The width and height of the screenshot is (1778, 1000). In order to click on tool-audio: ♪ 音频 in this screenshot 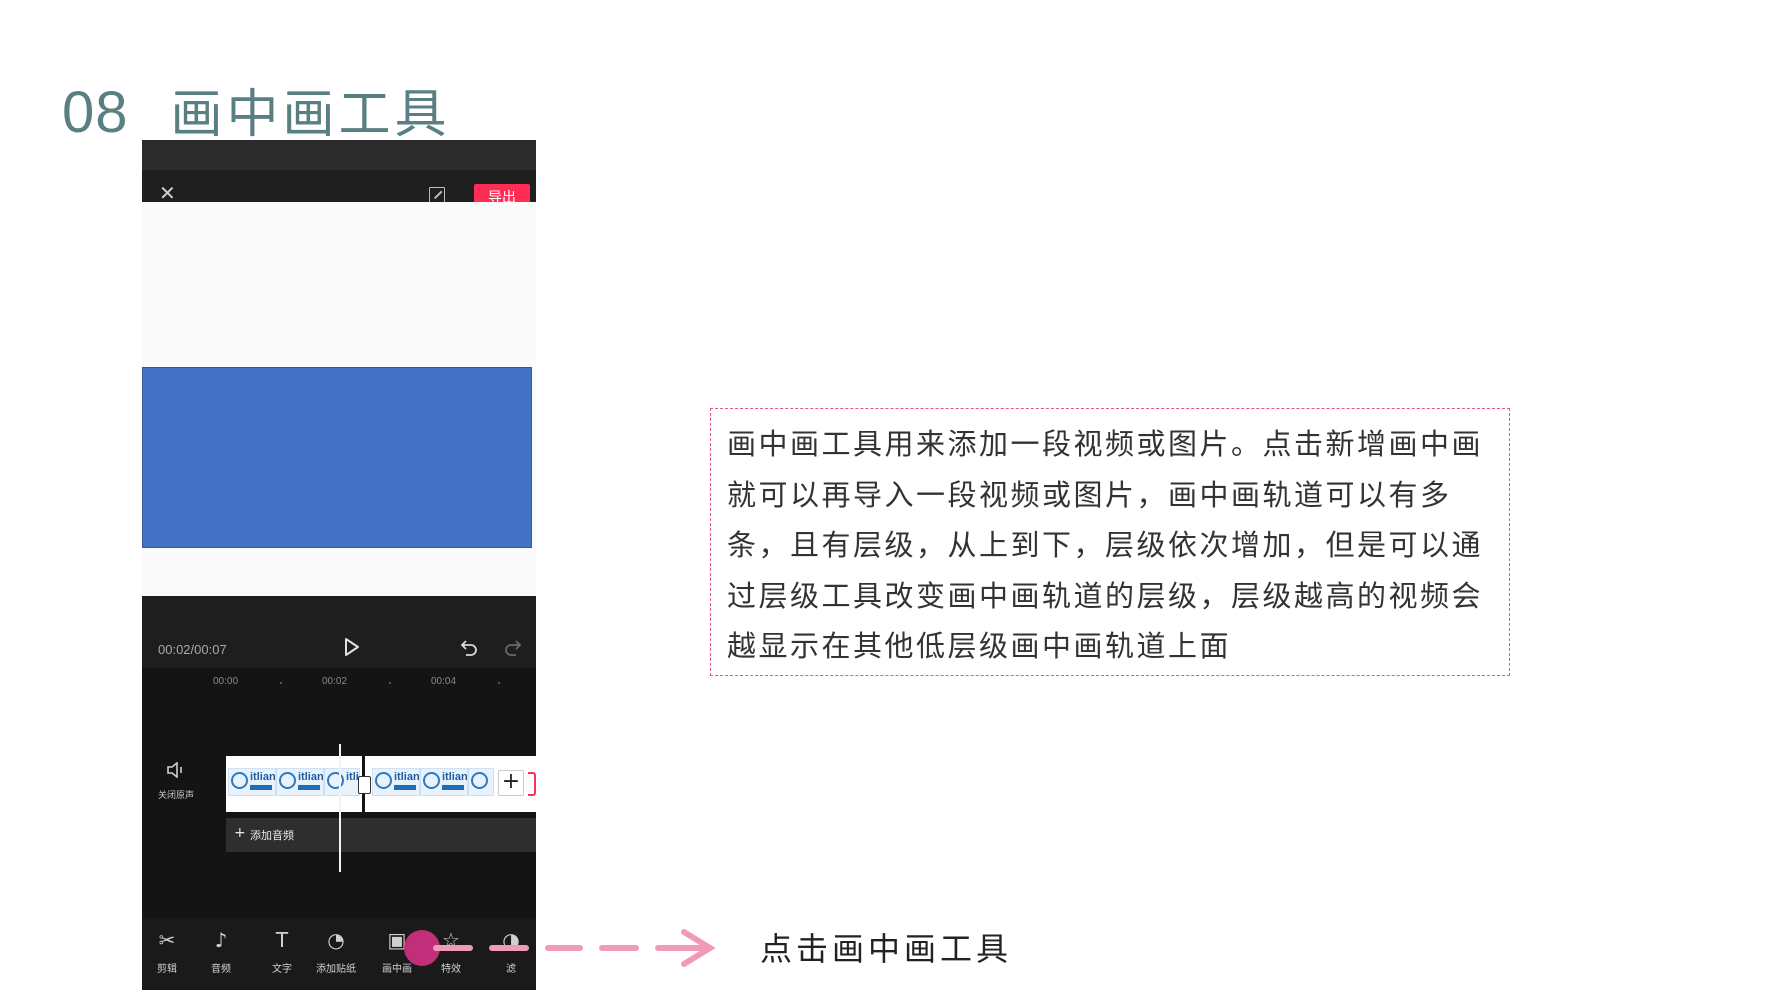, I will do `click(221, 951)`.